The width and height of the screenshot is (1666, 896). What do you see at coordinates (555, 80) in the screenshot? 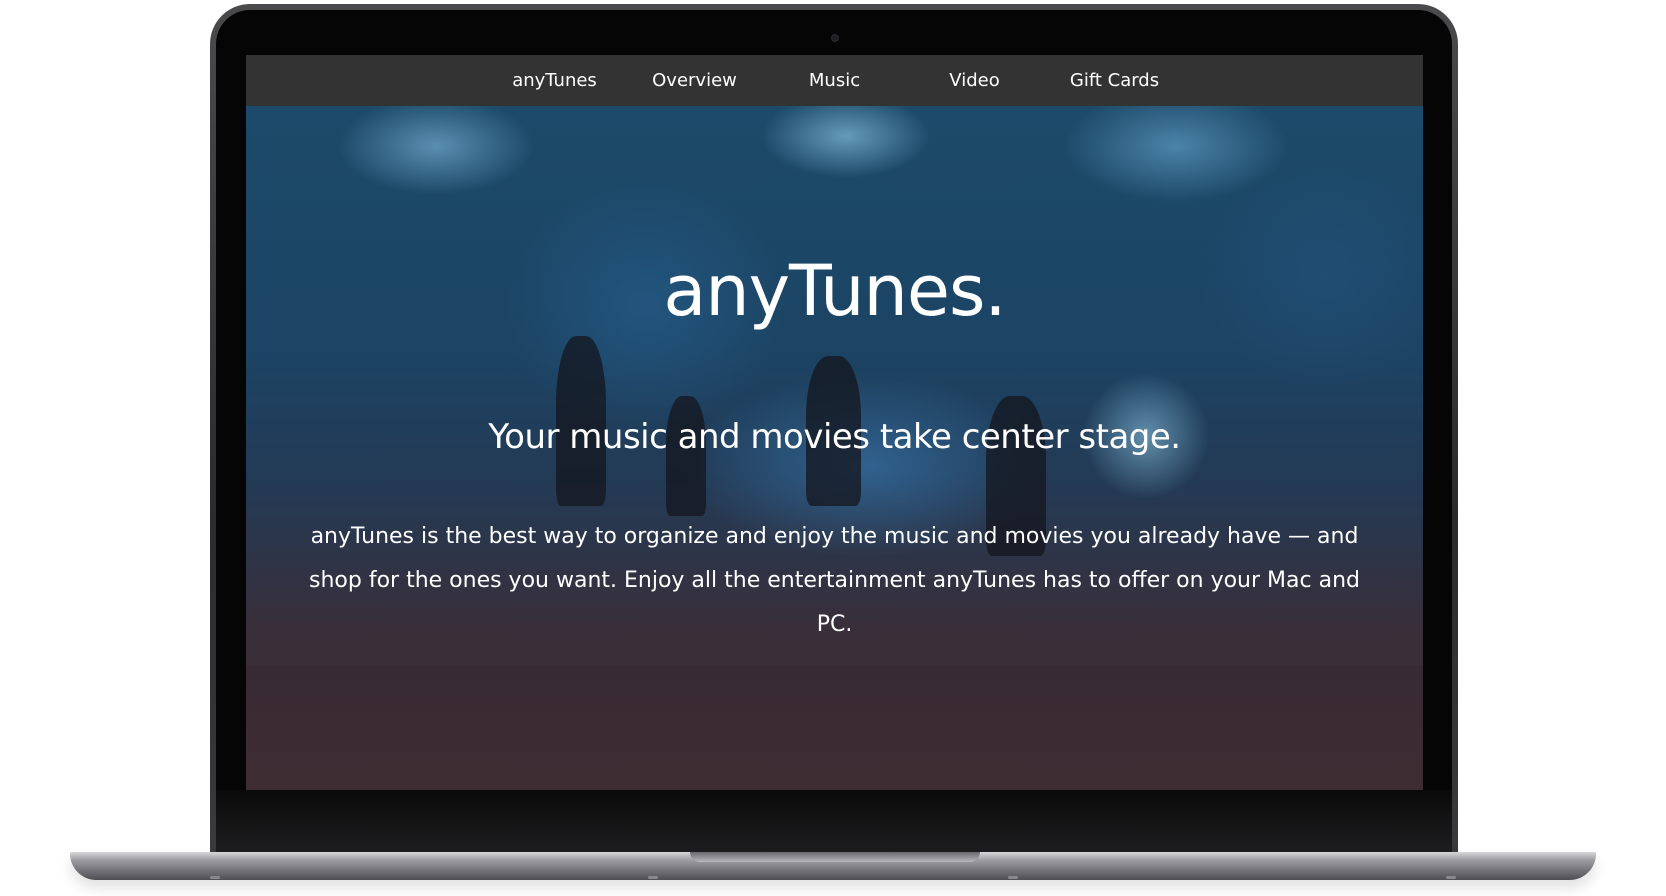
I see `nav-item-anytunes: anyTunes` at bounding box center [555, 80].